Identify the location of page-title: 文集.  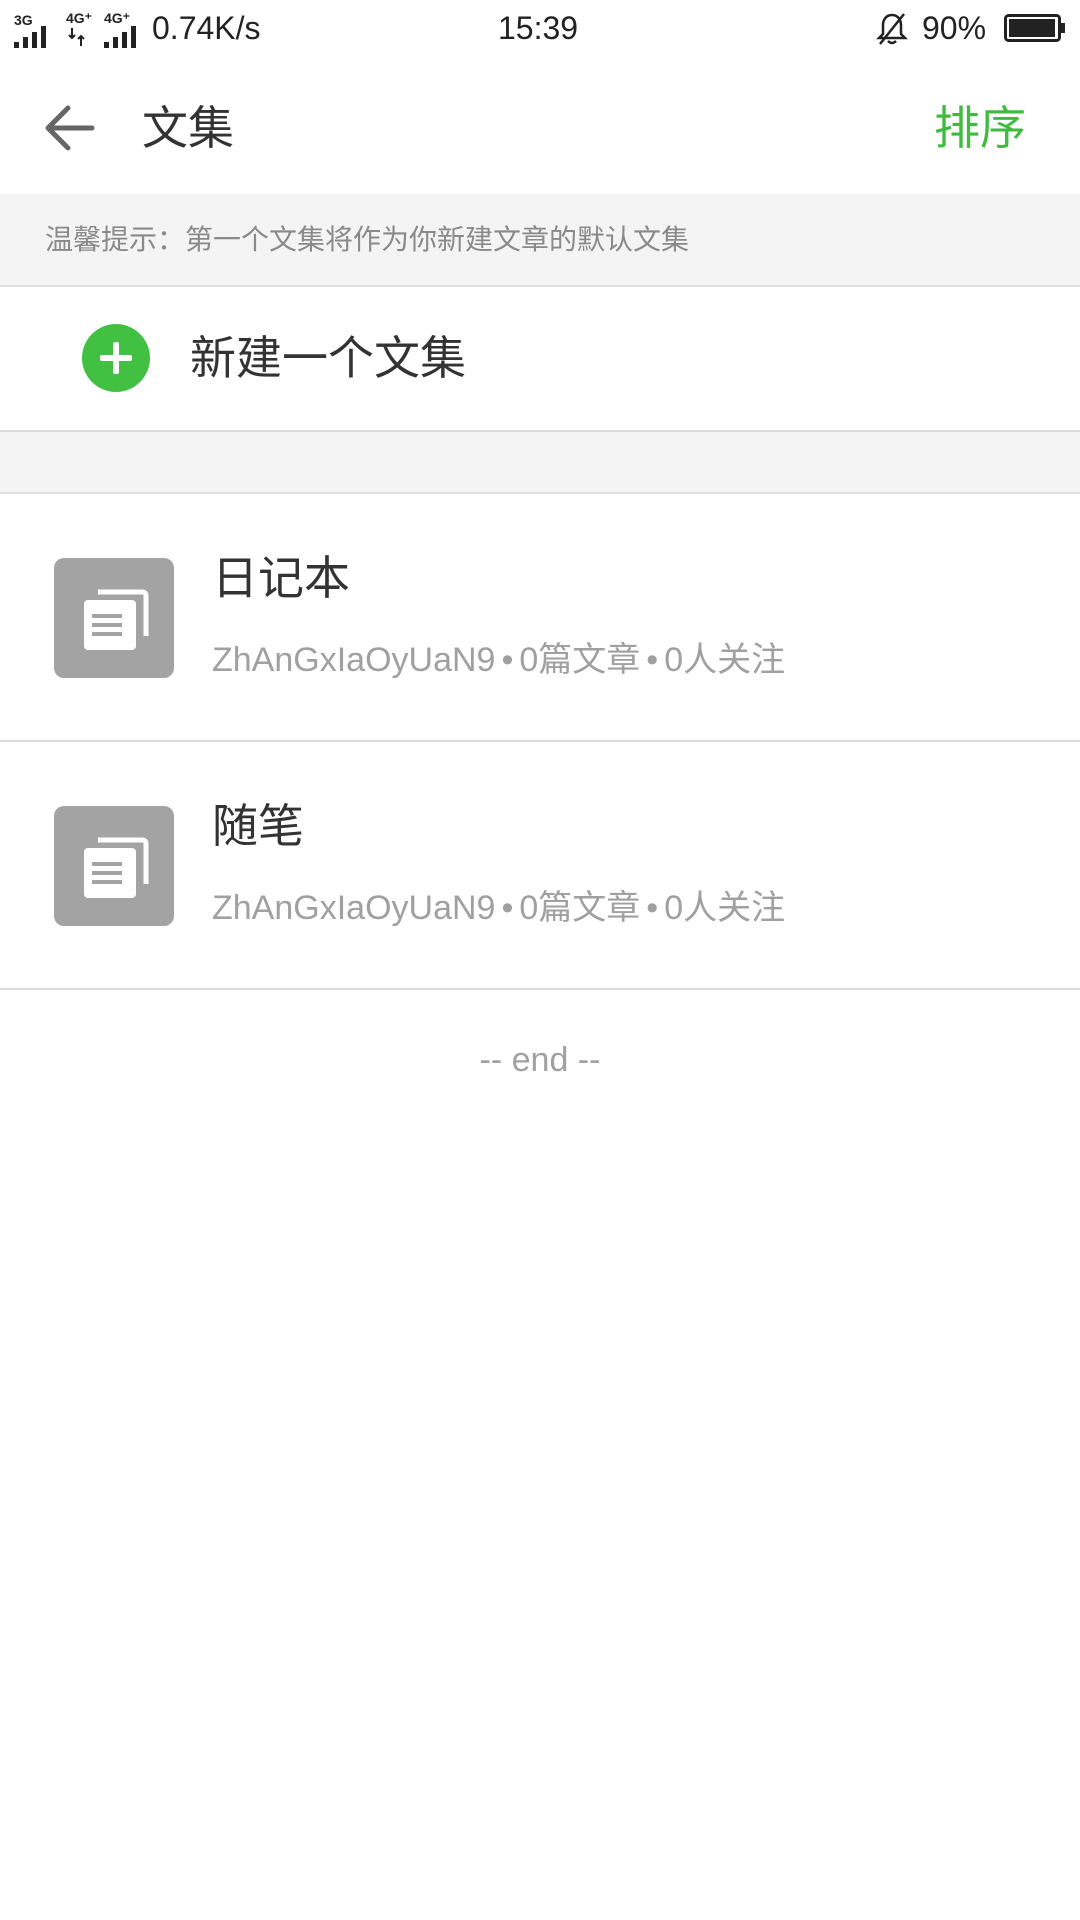
(188, 128).